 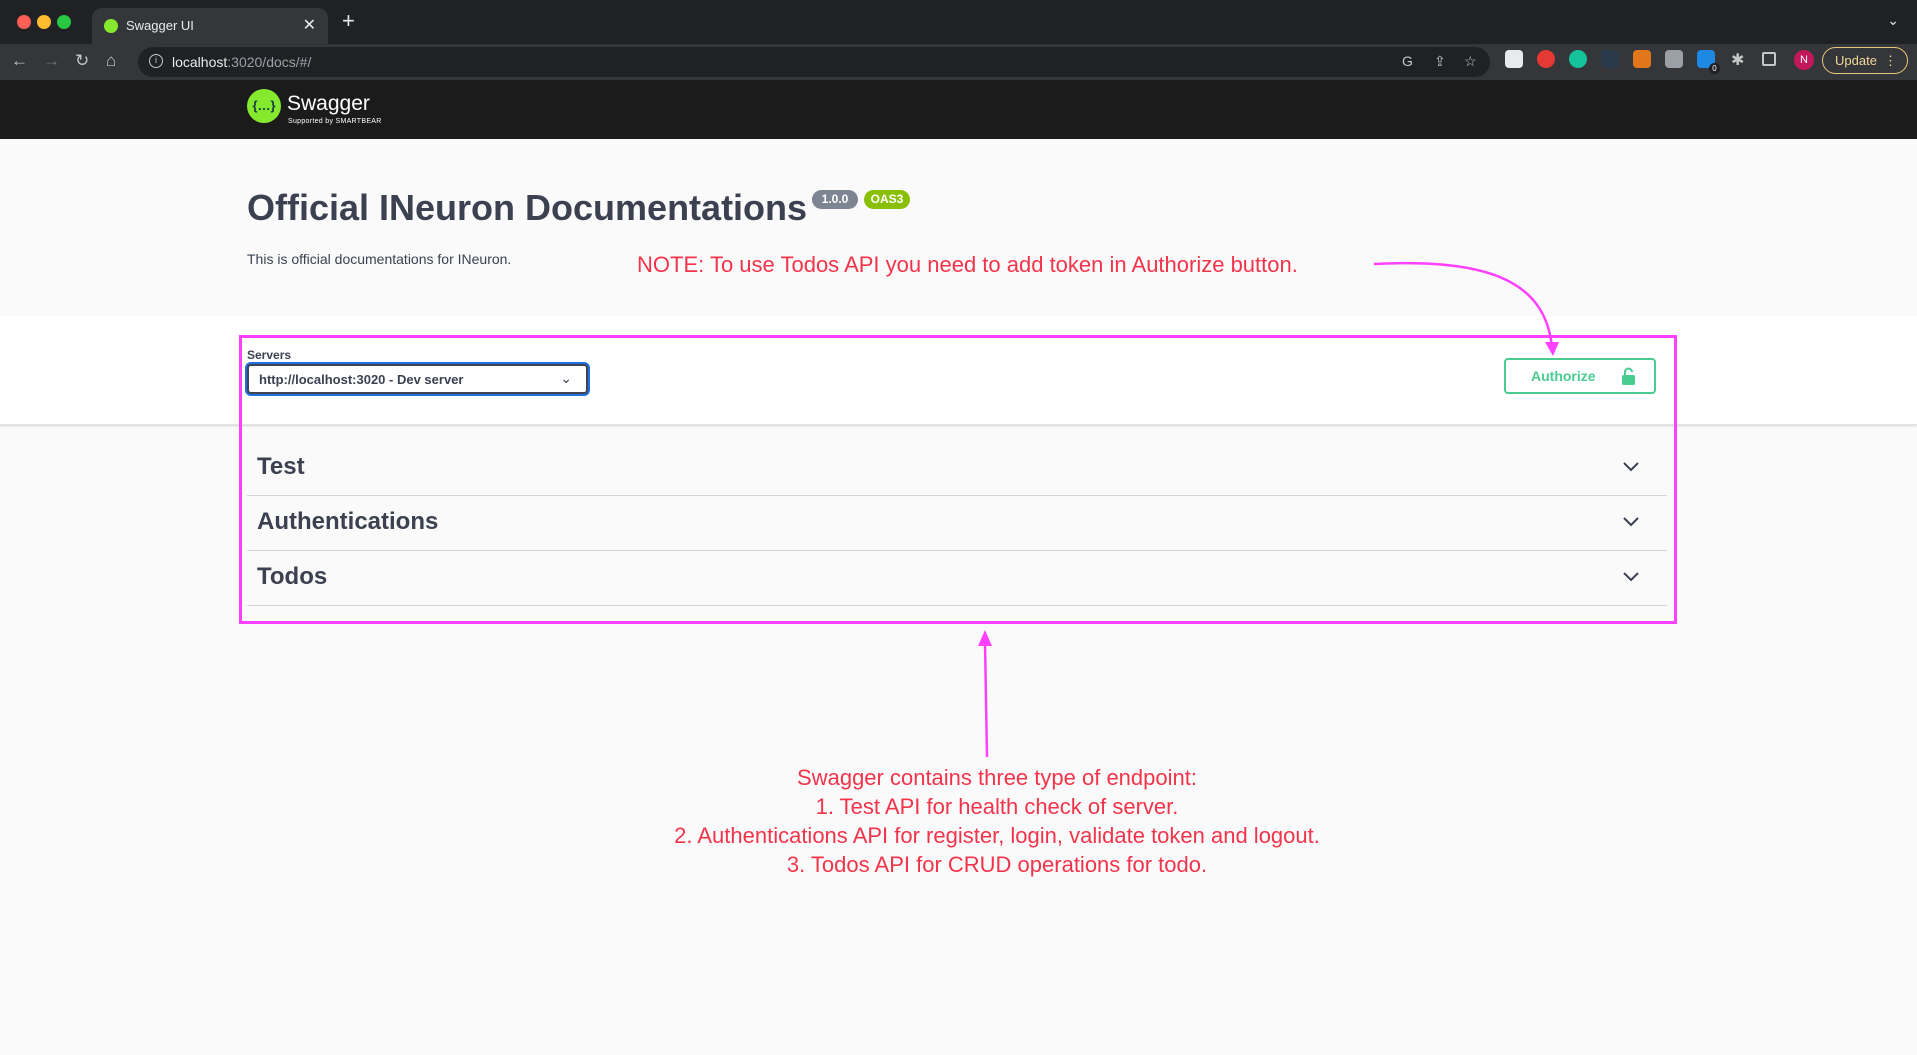 What do you see at coordinates (1440, 61) in the screenshot?
I see `share-icon: ⇪` at bounding box center [1440, 61].